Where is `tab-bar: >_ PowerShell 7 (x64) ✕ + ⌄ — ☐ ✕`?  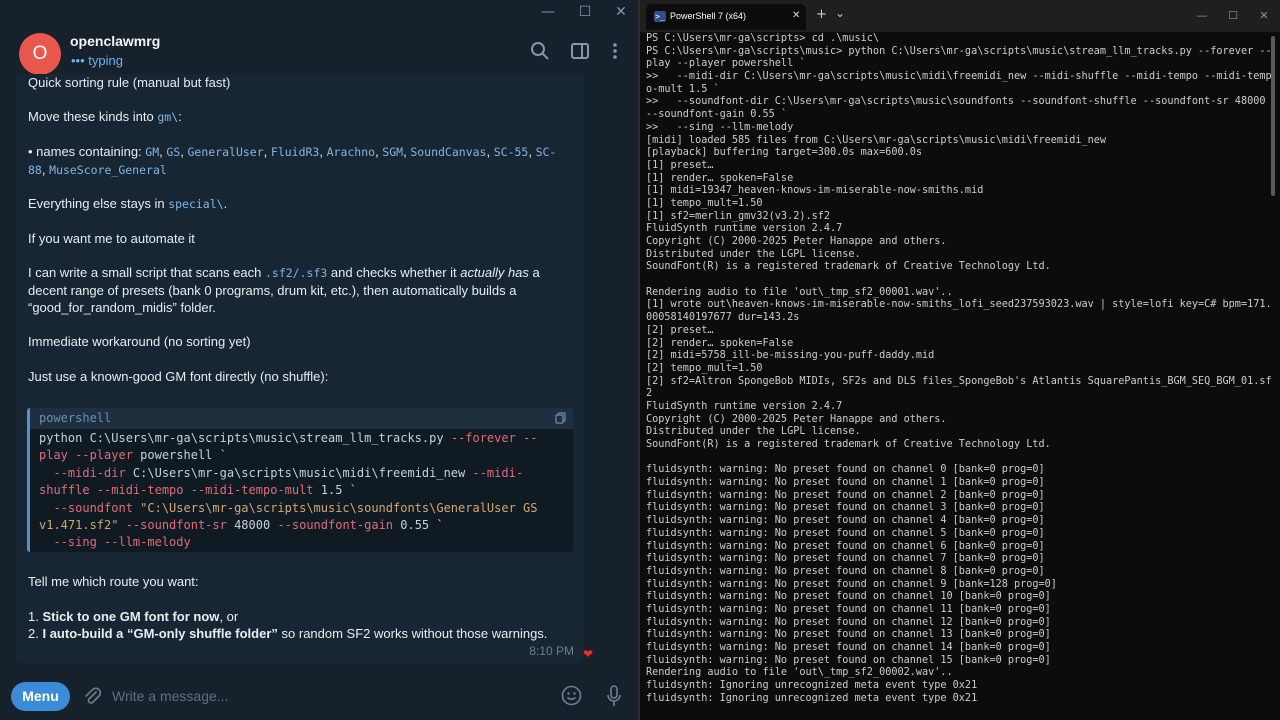
tab-bar: >_ PowerShell 7 (x64) ✕ + ⌄ — ☐ ✕ is located at coordinates (960, 16).